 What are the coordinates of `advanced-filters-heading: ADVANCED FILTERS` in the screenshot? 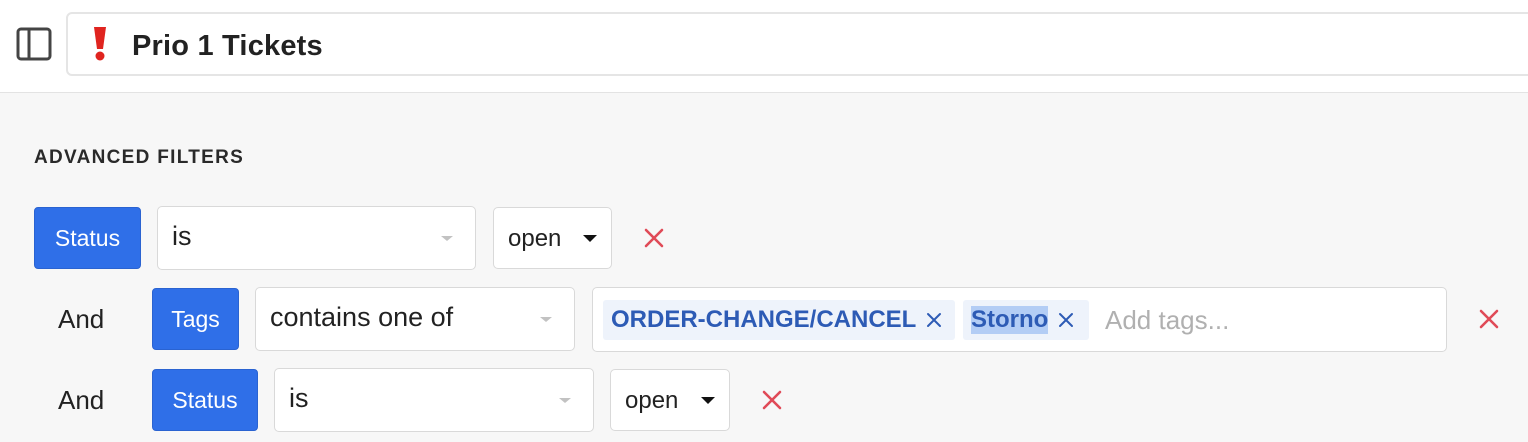 It's located at (139, 157).